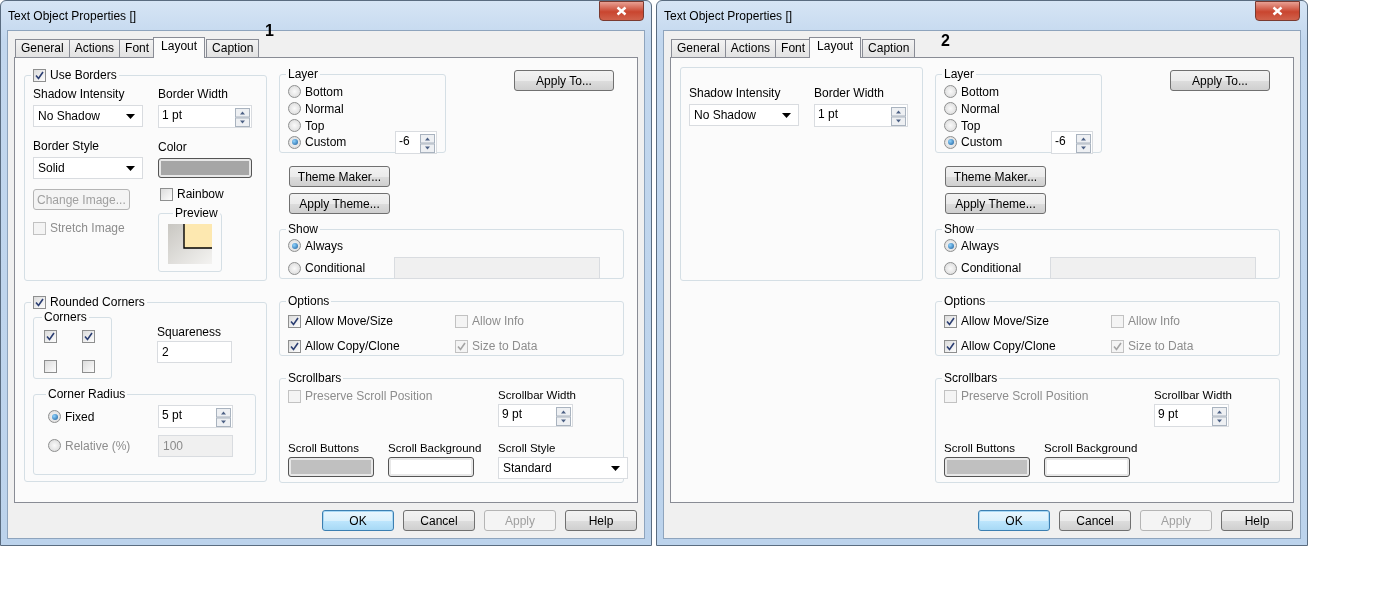 This screenshot has height=590, width=1398. What do you see at coordinates (194, 352) in the screenshot?
I see `text-field: 2` at bounding box center [194, 352].